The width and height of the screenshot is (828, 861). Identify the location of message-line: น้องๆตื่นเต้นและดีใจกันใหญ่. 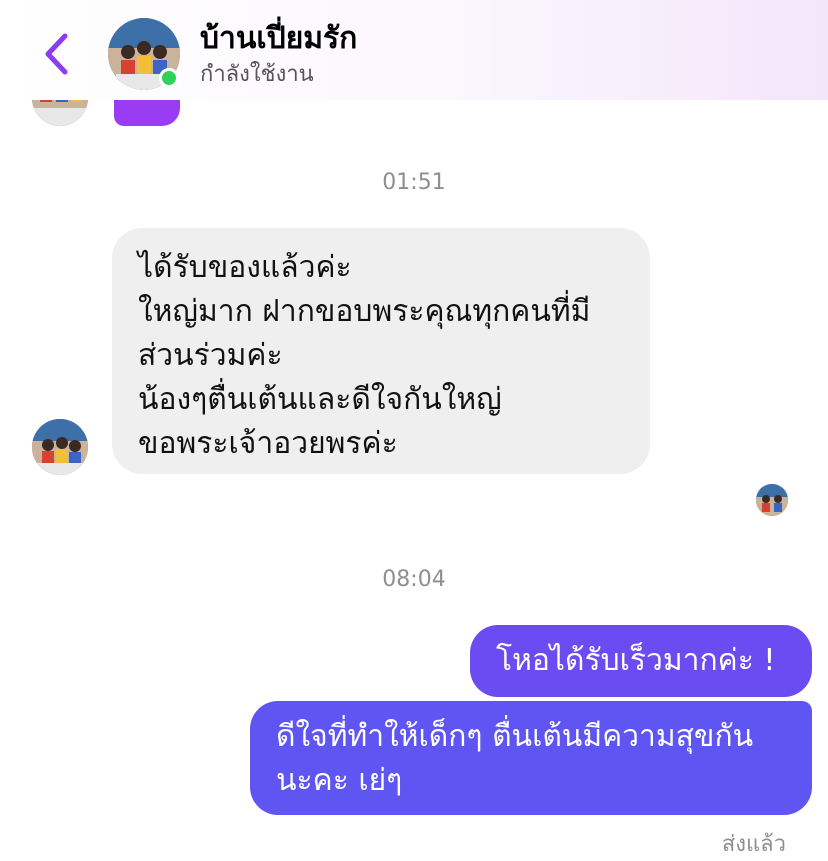
(320, 399).